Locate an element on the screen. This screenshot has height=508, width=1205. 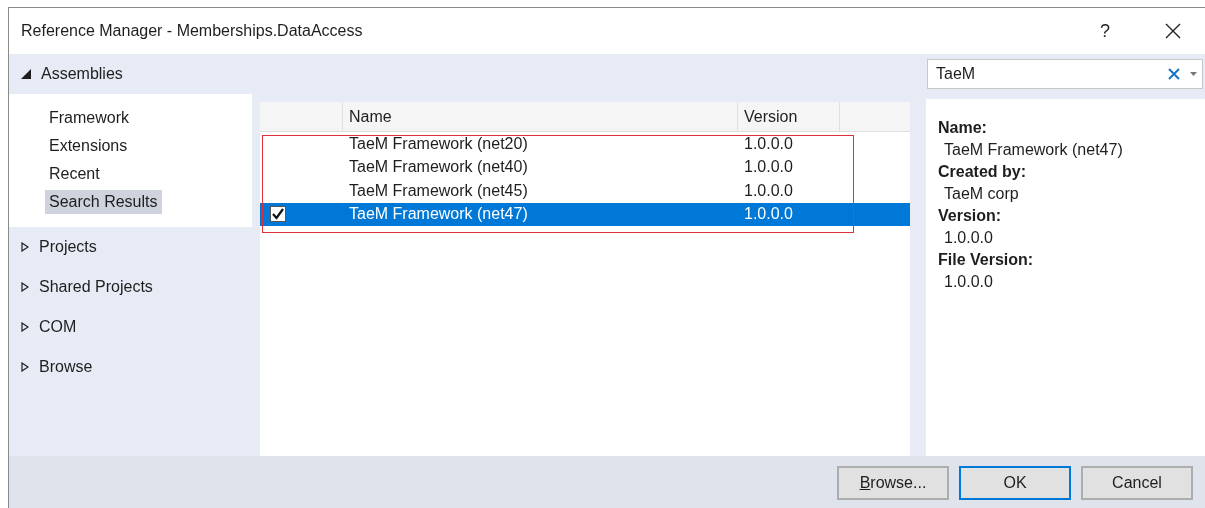
dialog-button: Cancel is located at coordinates (1137, 482).